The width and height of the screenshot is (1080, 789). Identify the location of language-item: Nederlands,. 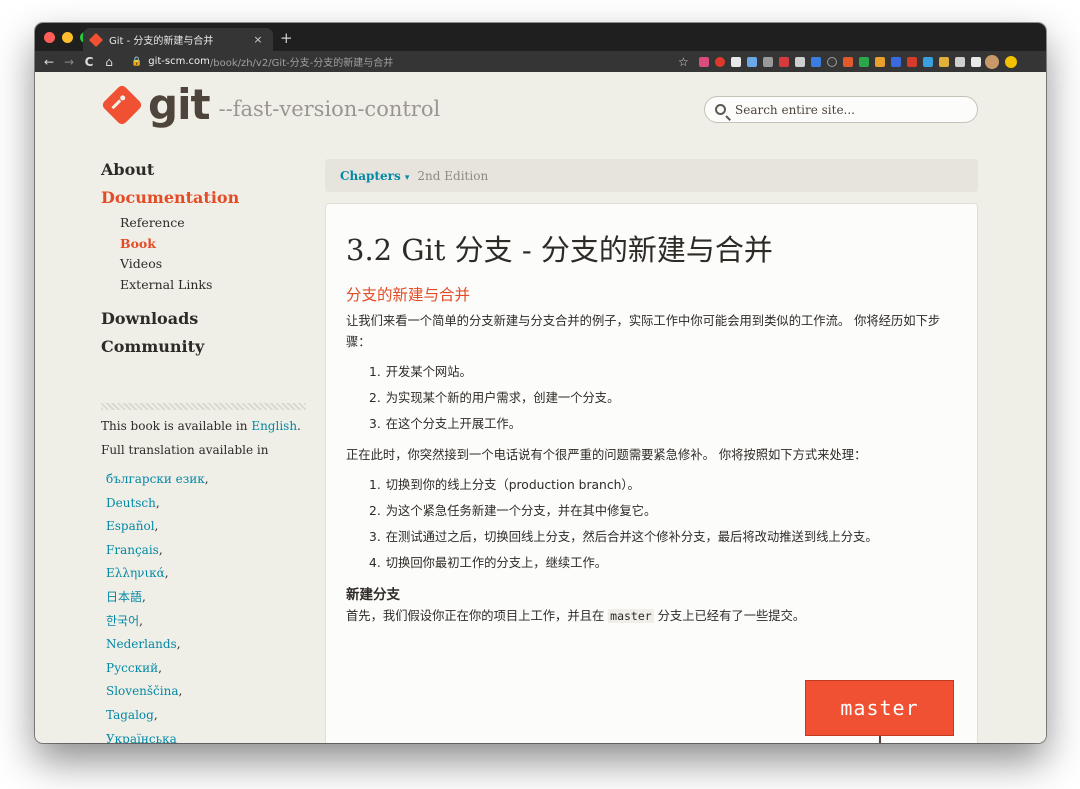
(143, 644).